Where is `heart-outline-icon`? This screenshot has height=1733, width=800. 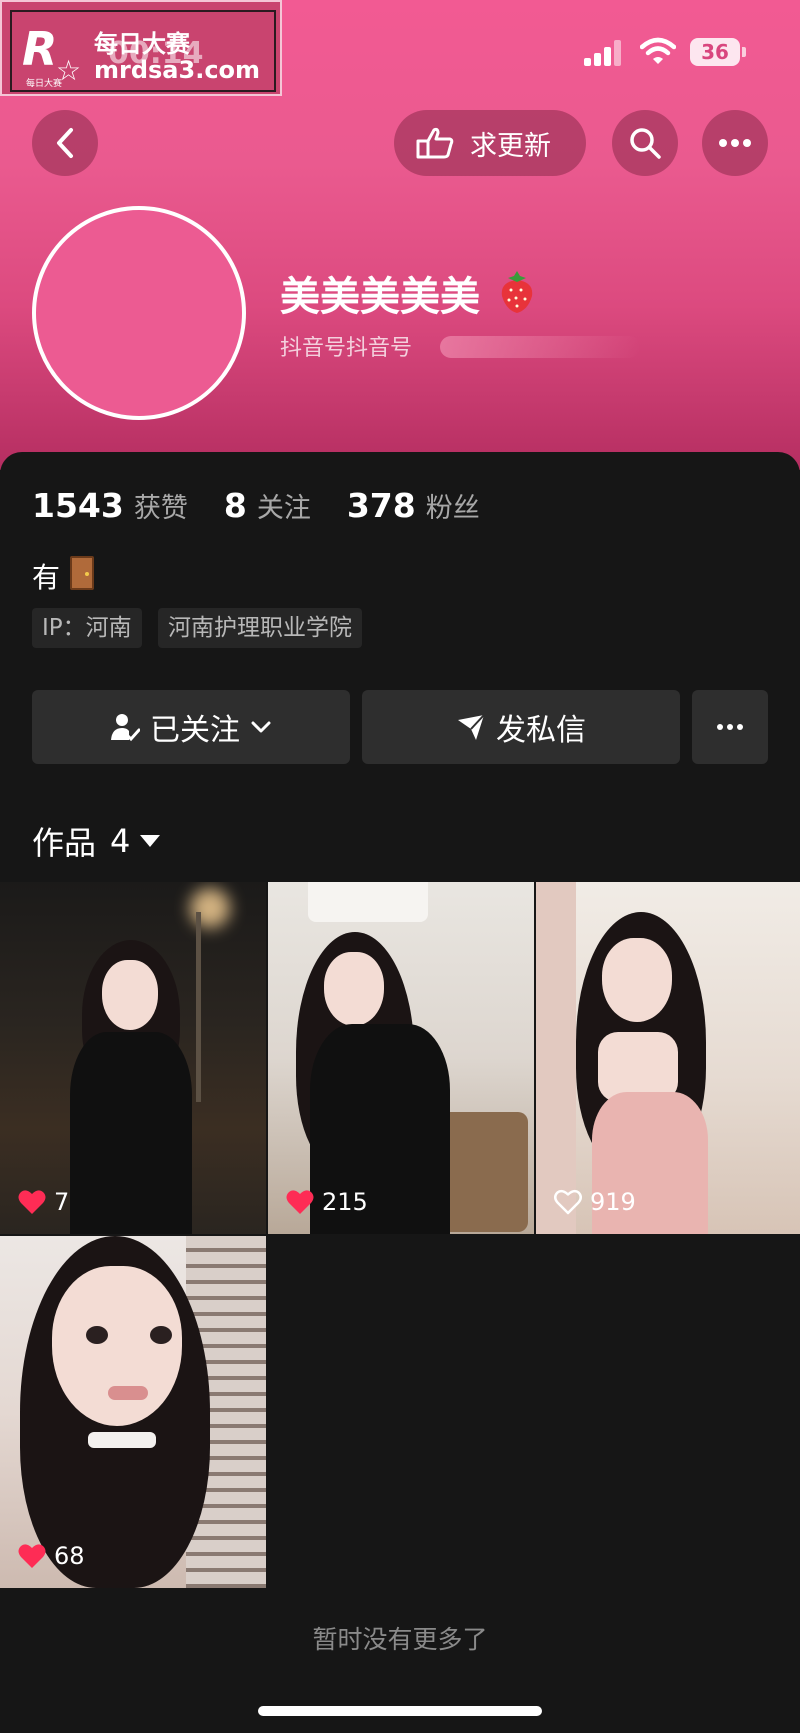 heart-outline-icon is located at coordinates (568, 1202).